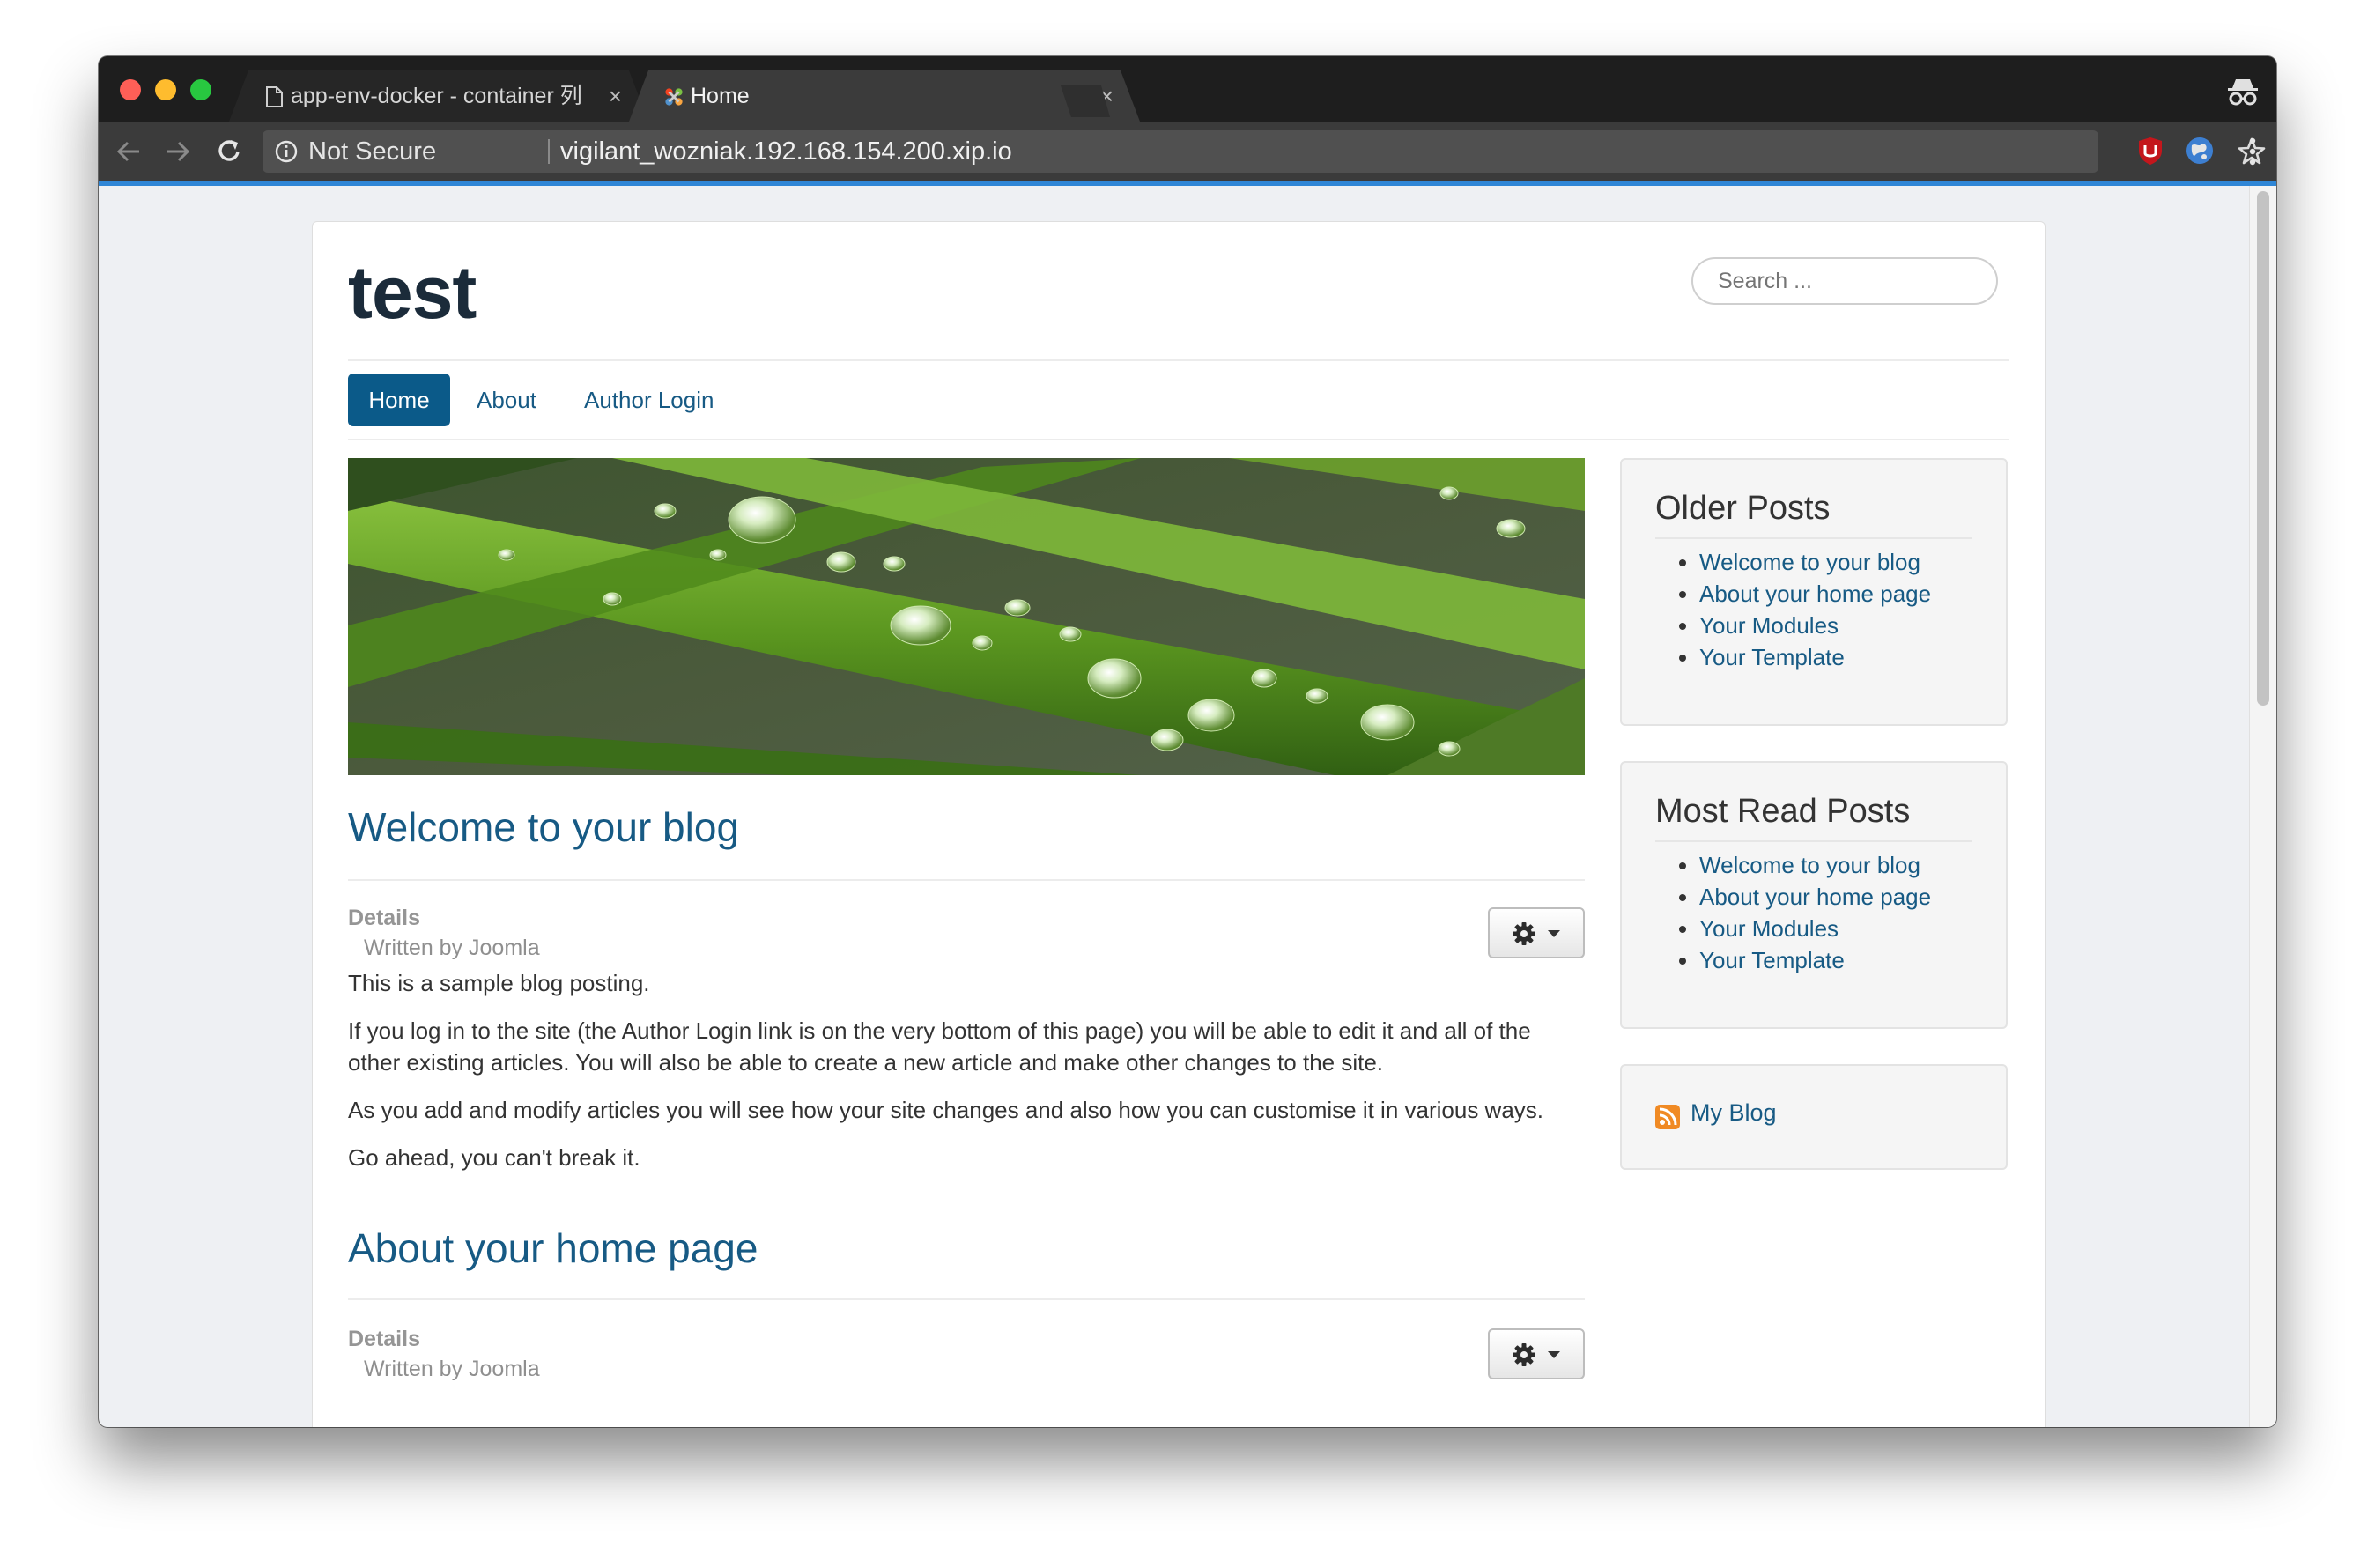 Image resolution: width=2375 pixels, height=1568 pixels. I want to click on info-icon, so click(286, 151).